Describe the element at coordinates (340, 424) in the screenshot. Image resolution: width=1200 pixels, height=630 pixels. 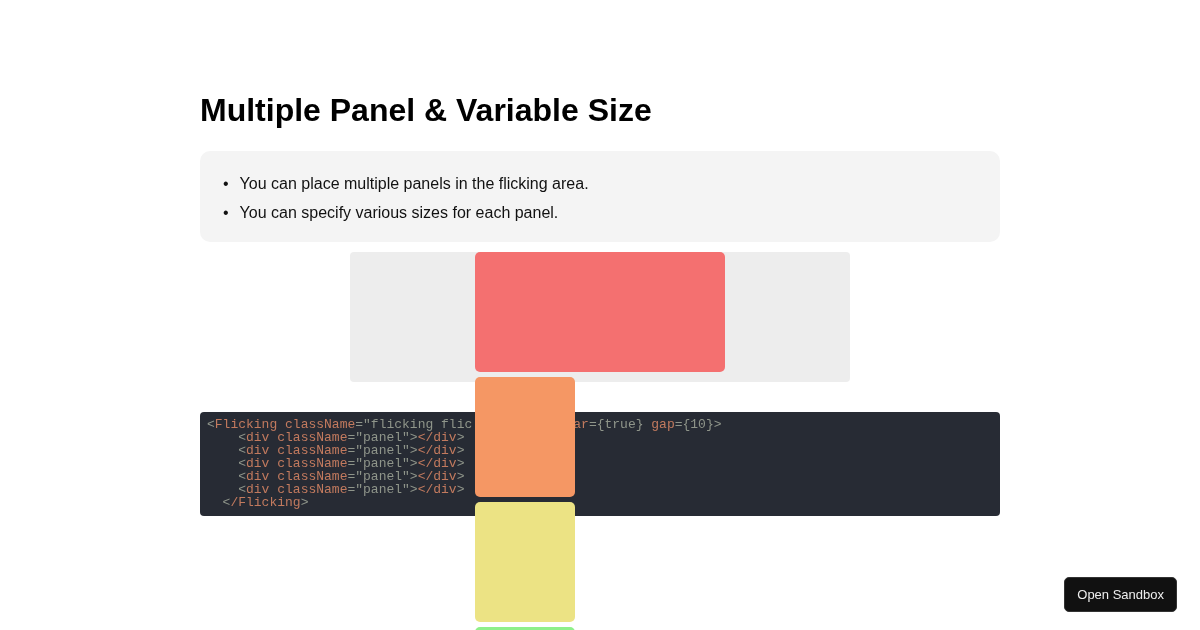
I see `code-line: <Flicking className="flicking flic` at that location.